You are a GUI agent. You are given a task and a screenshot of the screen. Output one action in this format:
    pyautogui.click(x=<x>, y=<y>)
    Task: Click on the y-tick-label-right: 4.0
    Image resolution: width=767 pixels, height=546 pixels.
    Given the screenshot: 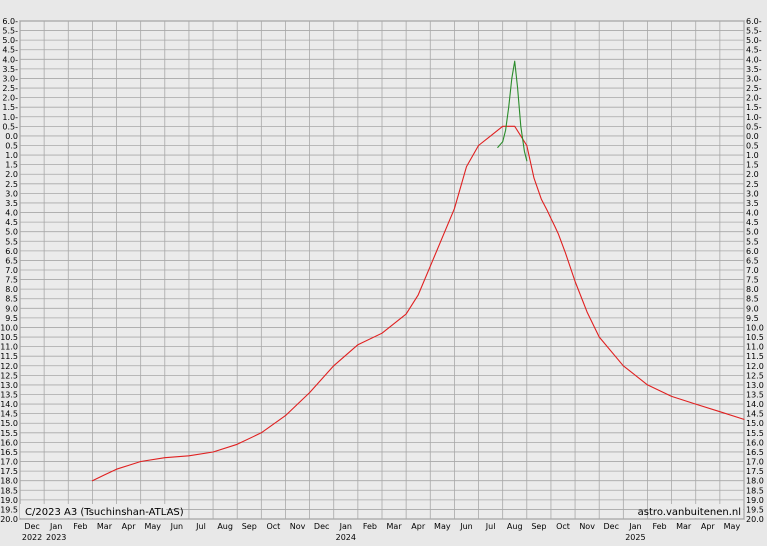 What is the action you would take?
    pyautogui.click(x=752, y=213)
    